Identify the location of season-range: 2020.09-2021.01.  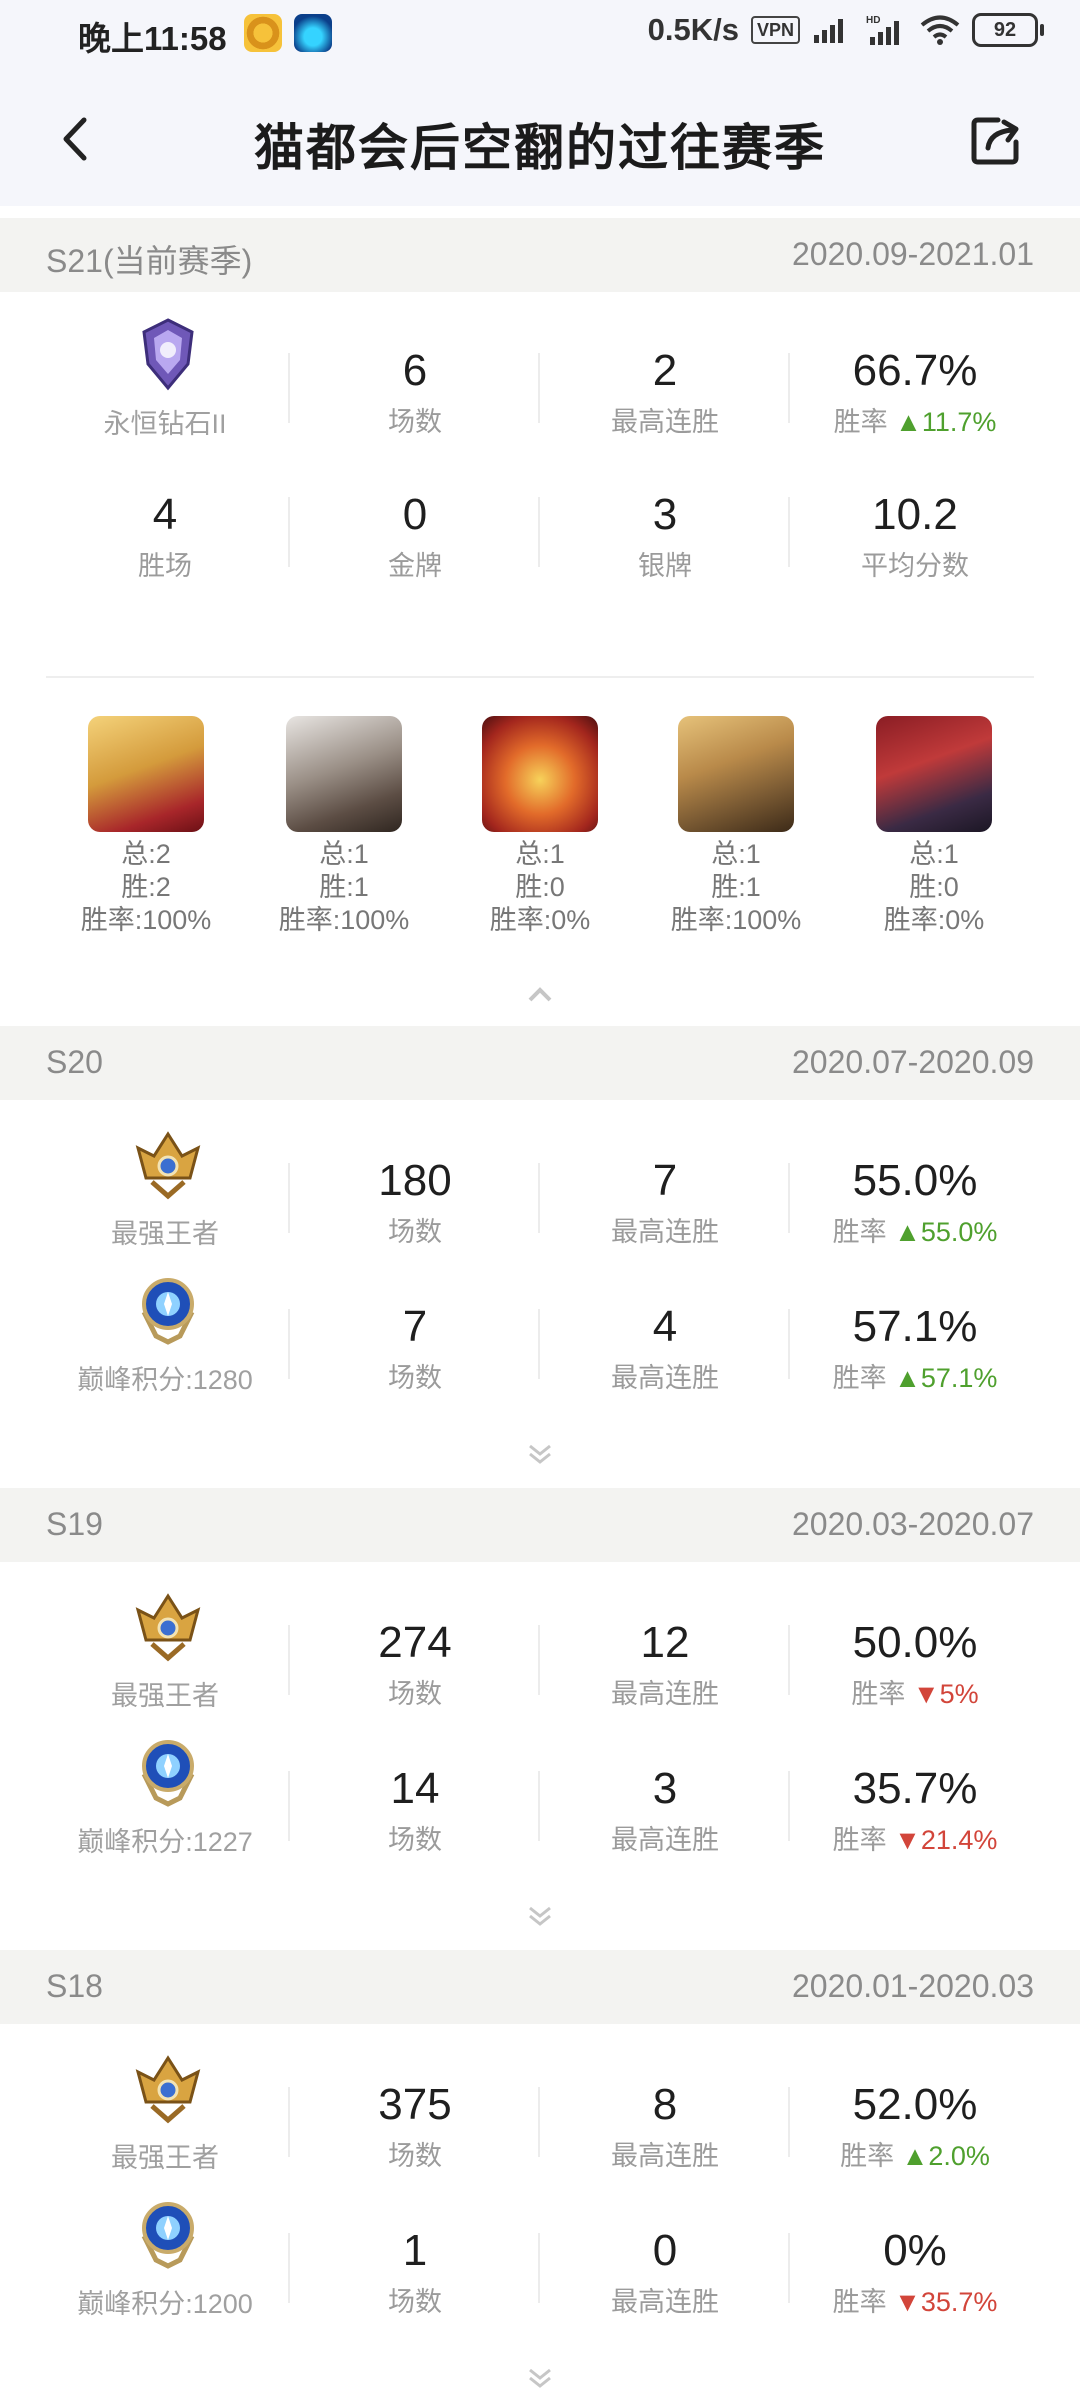
(913, 254).